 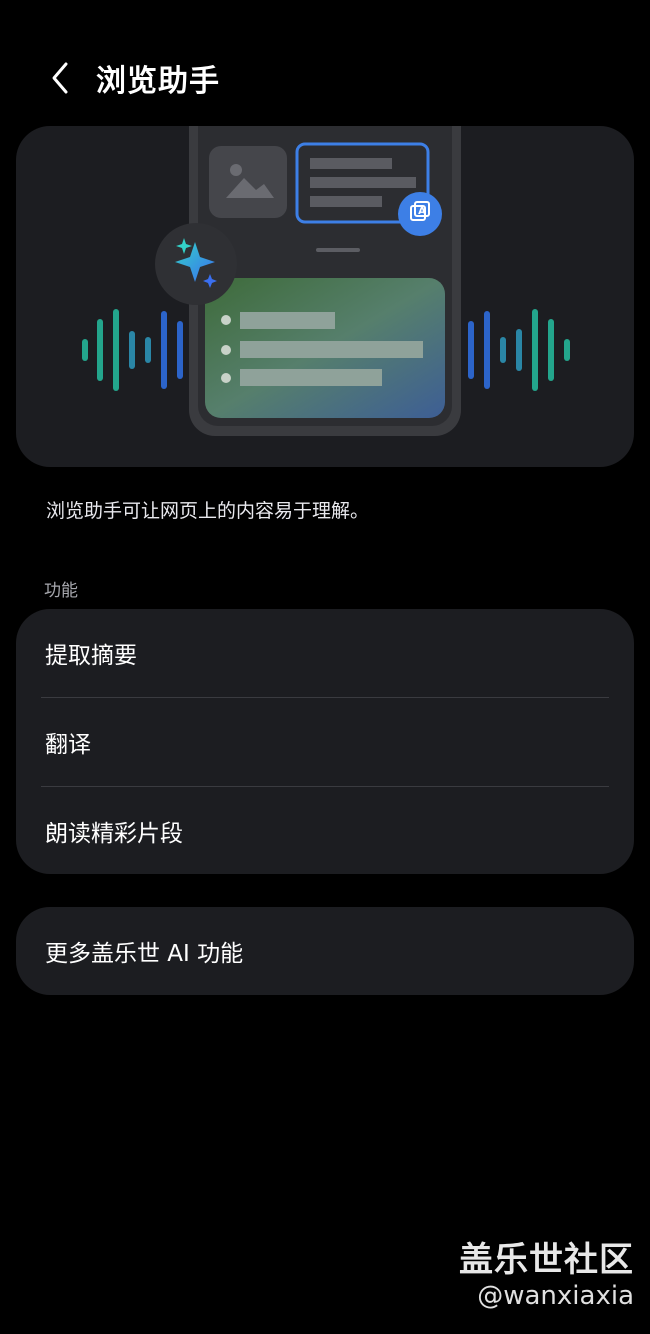 I want to click on feature-item-translate: 翻译, so click(x=325, y=742).